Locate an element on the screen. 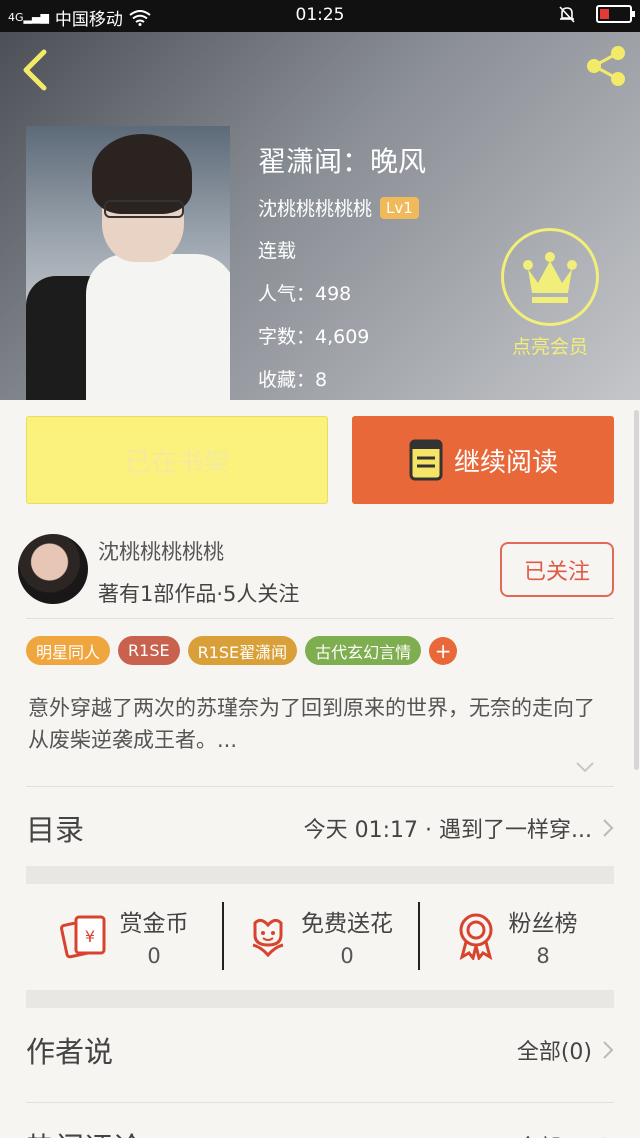 This screenshot has height=1138, width=640. action-bar: ¥ 赏金币 0 免费送花 0 粉丝榜 8 is located at coordinates (320, 936).